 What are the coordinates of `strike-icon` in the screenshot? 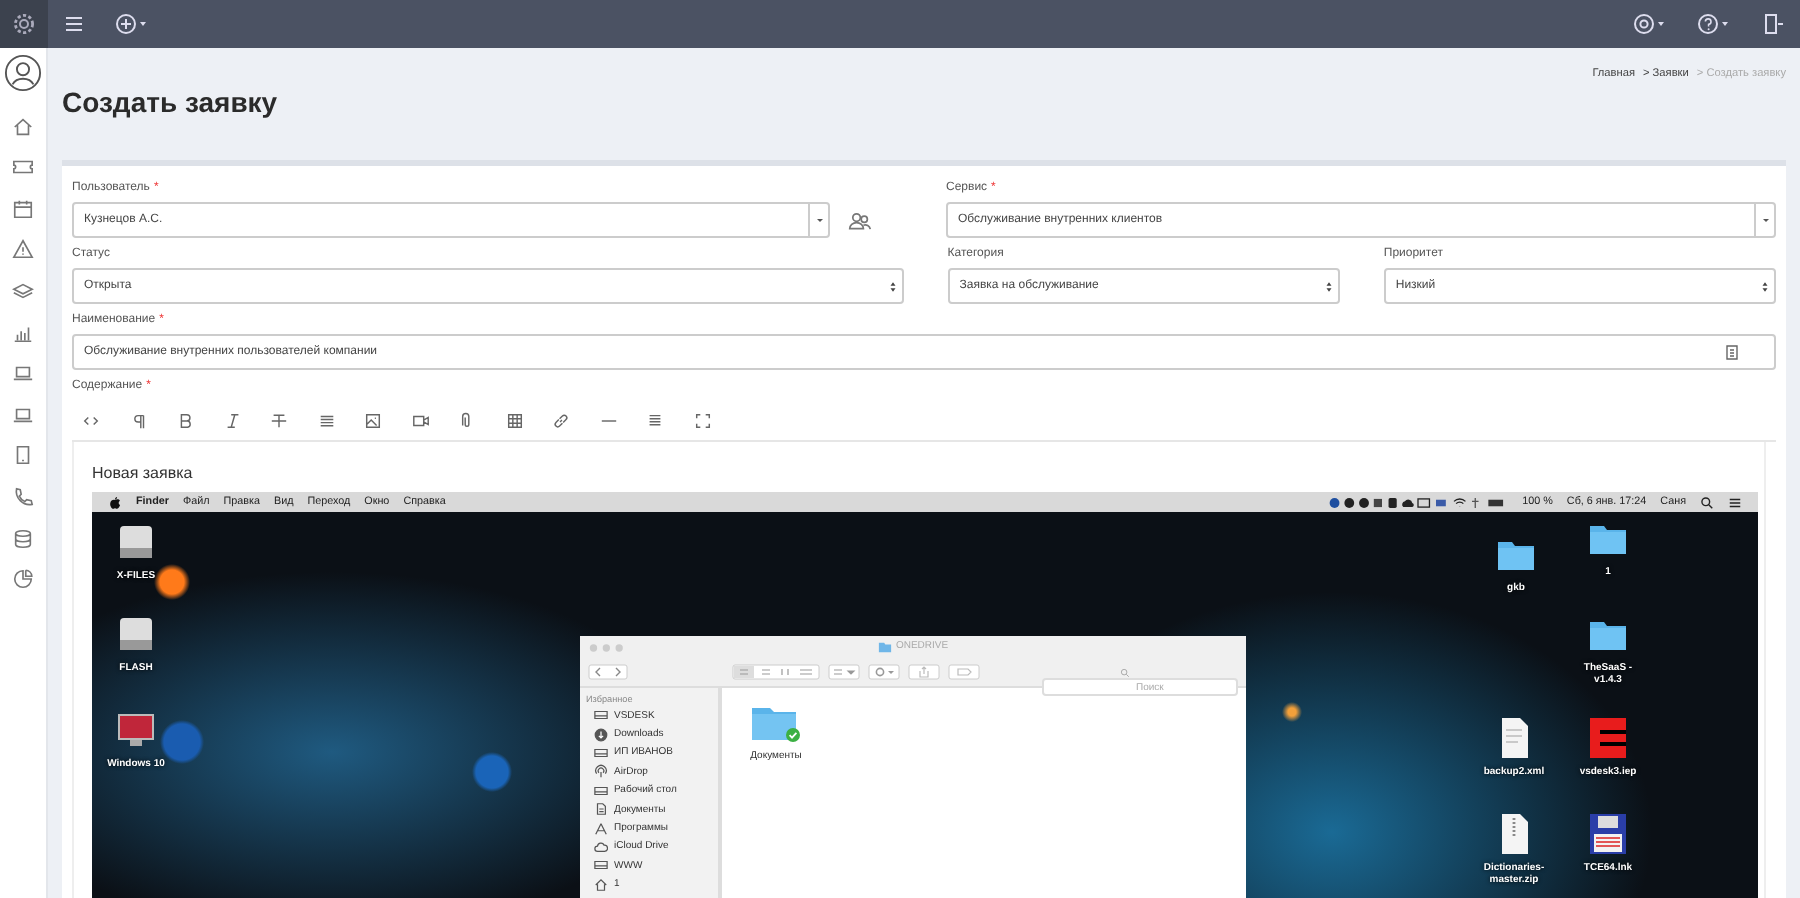 It's located at (279, 420).